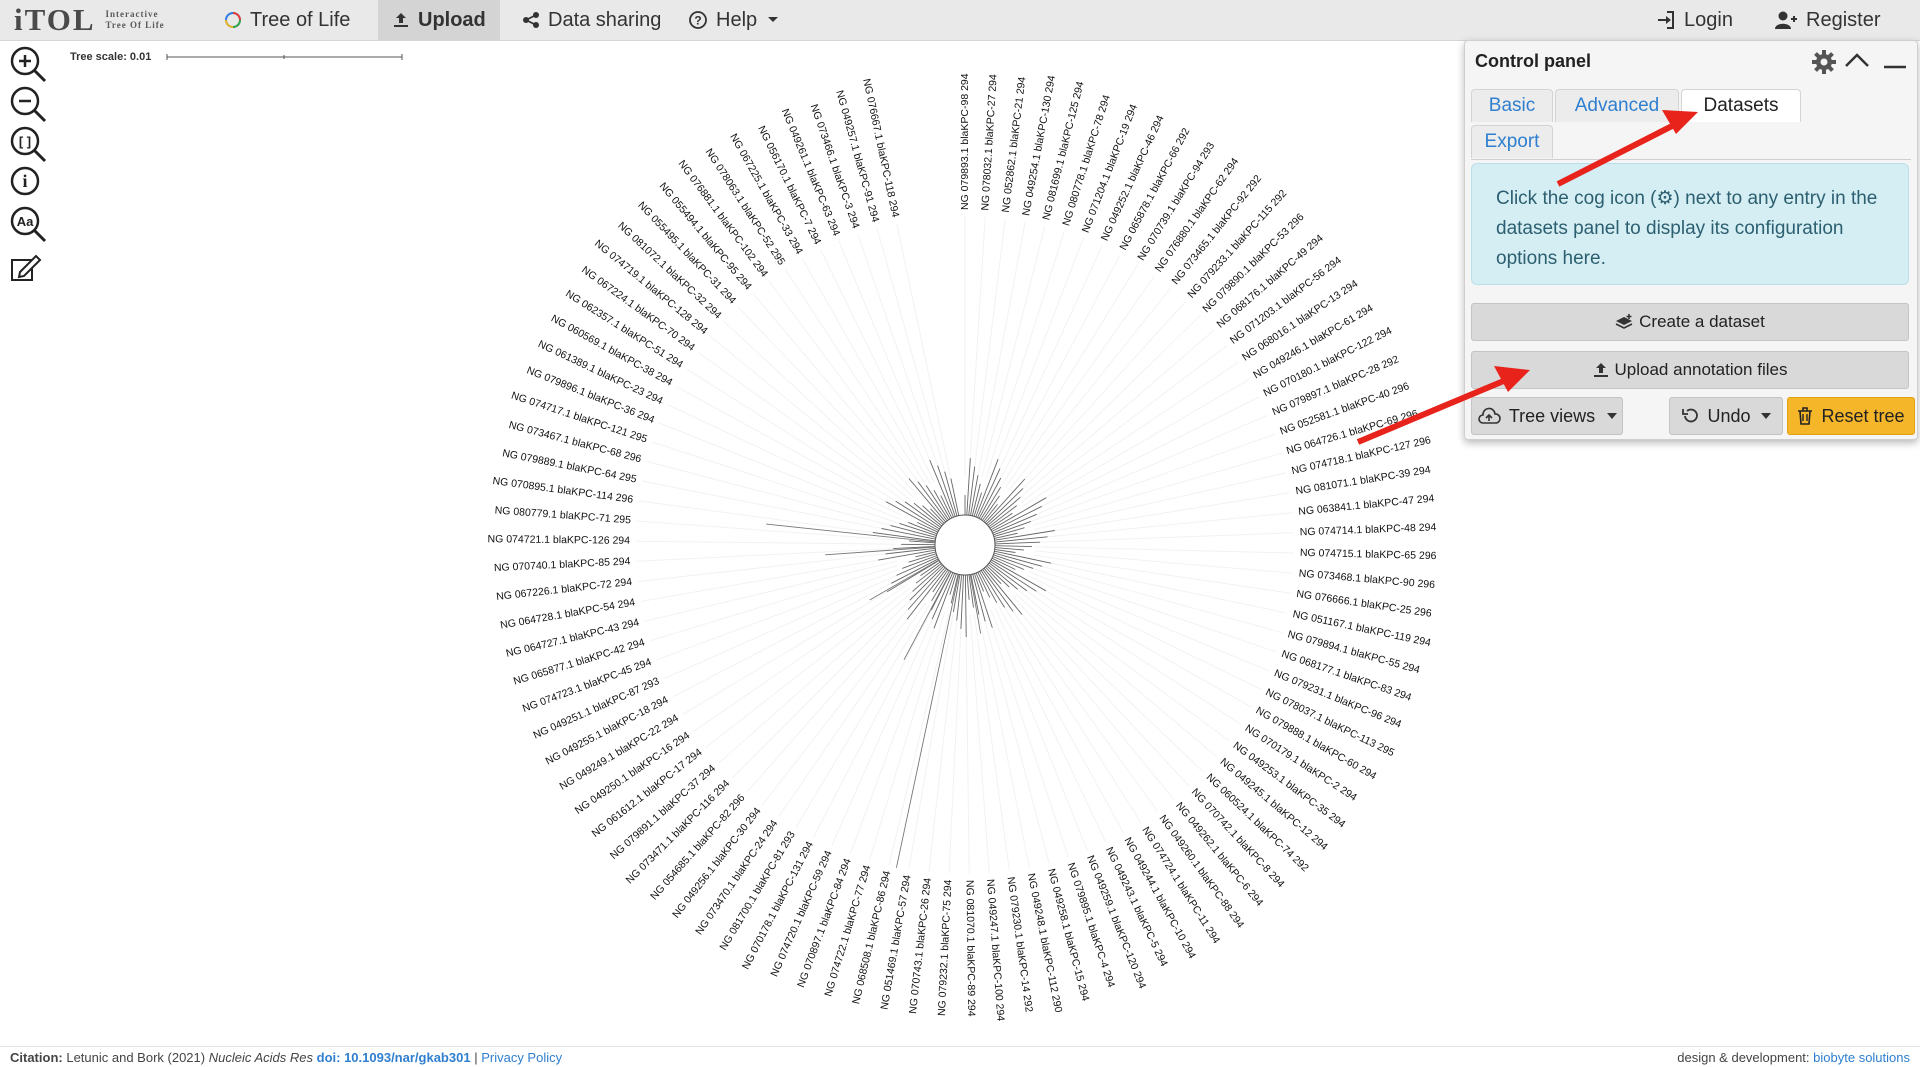 The image size is (1920, 1067). What do you see at coordinates (965, 141) in the screenshot?
I see `tree-leaf-label: NG 079893.1 blaKPC-98 294` at bounding box center [965, 141].